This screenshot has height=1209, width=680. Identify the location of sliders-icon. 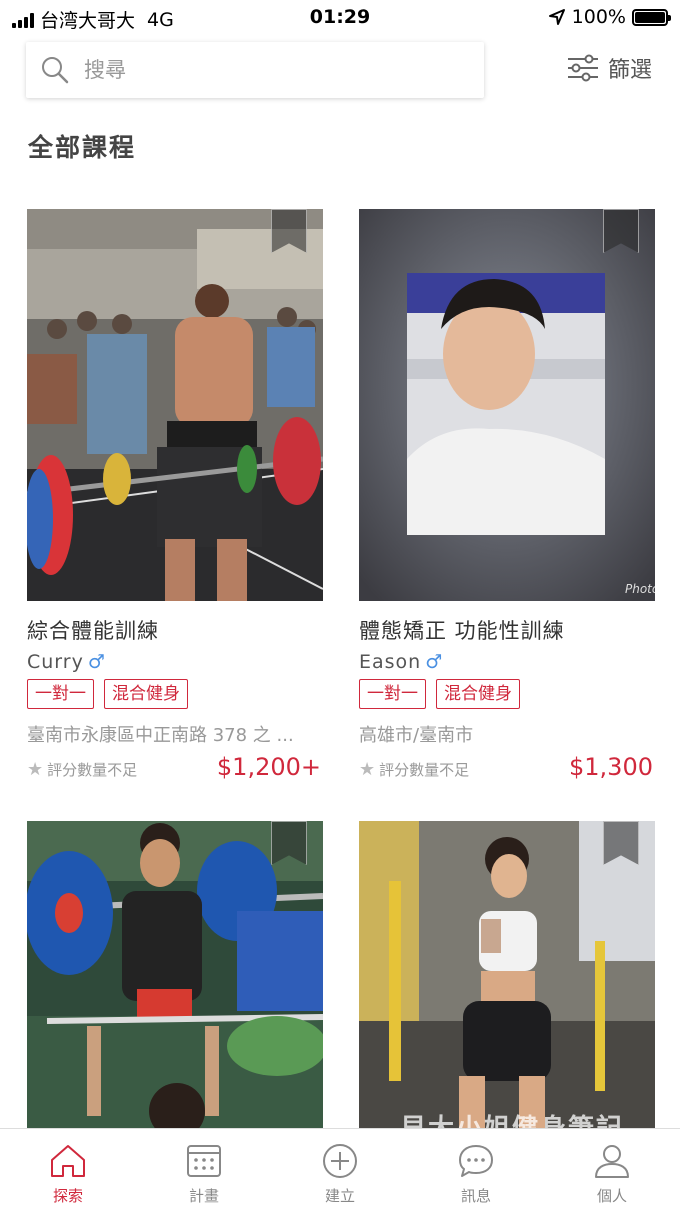
(583, 68).